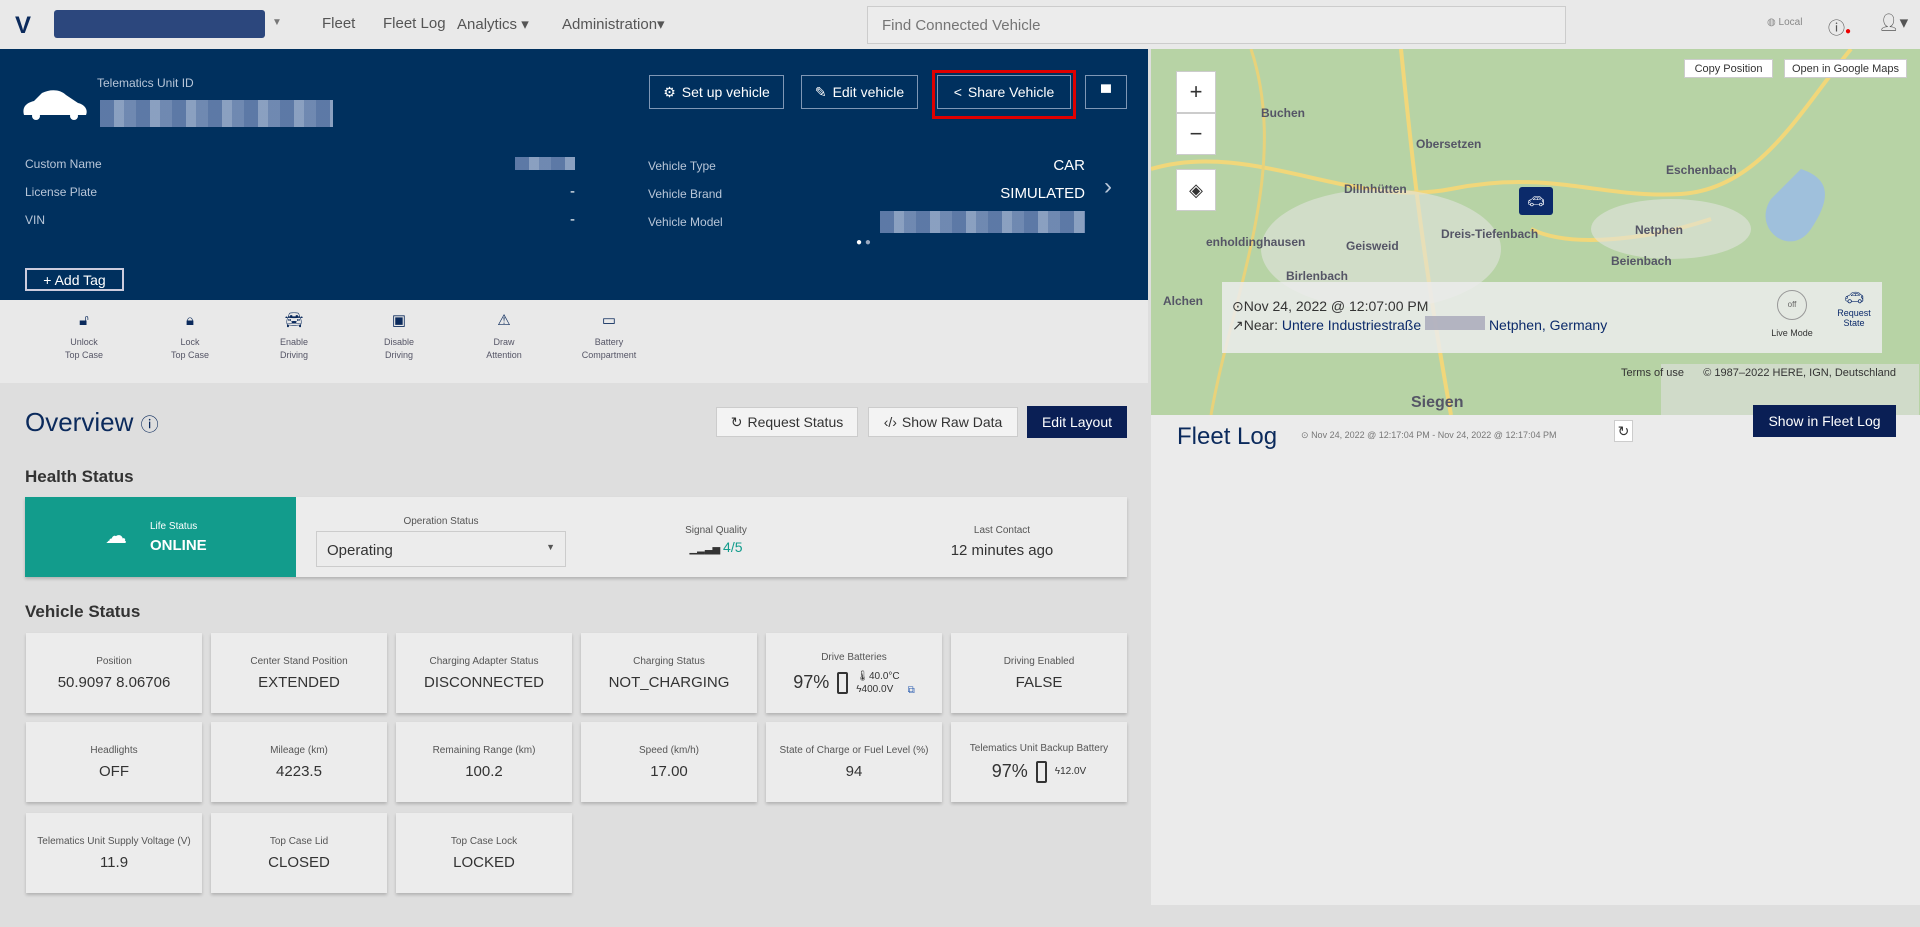 The height and width of the screenshot is (927, 1920). I want to click on status-card: Remaining Range (km) 100.2, so click(484, 762).